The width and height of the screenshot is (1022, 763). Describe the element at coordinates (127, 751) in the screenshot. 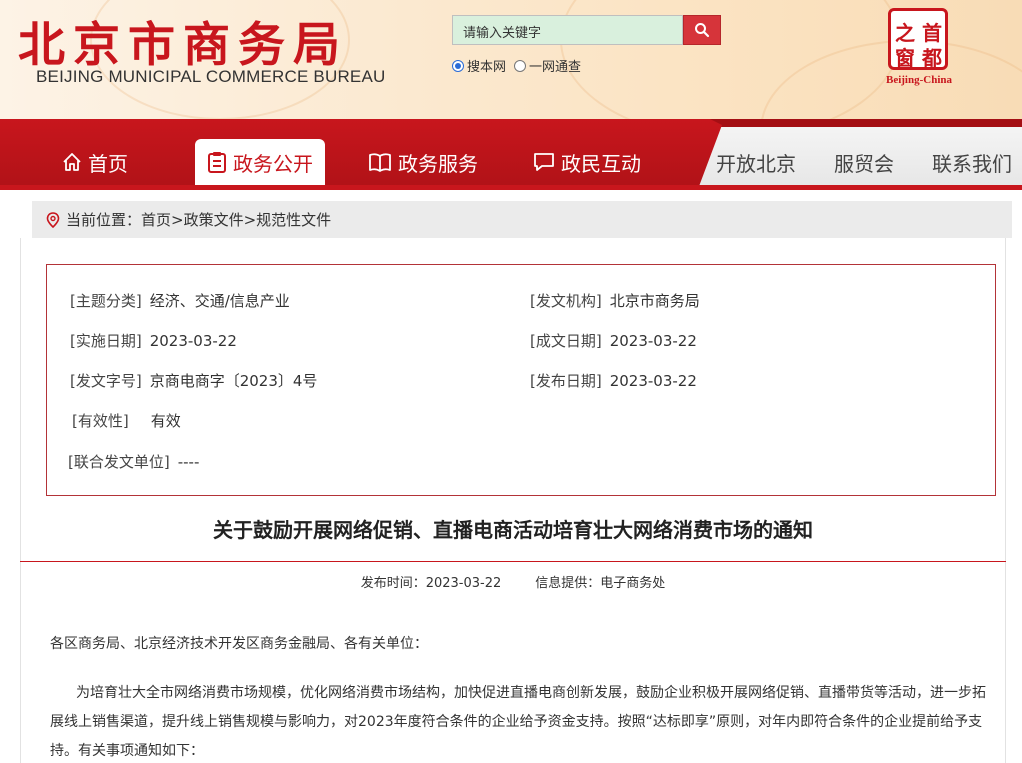

I see `article-body-line: 持。有关事项通知如下：` at that location.